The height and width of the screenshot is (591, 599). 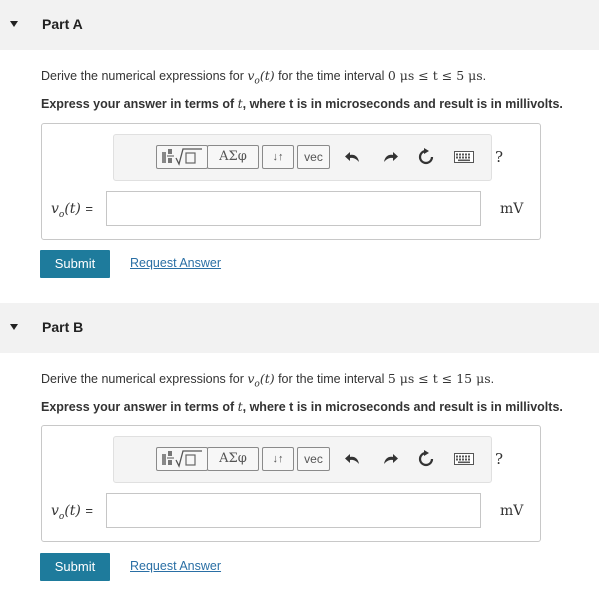 I want to click on part-a-header: Part A, so click(x=299, y=25).